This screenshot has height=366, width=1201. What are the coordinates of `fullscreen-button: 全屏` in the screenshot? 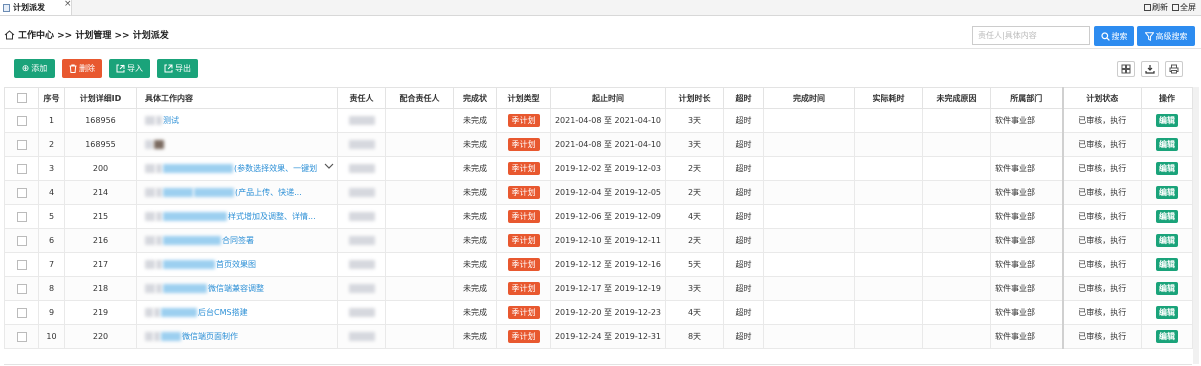 It's located at (1184, 7).